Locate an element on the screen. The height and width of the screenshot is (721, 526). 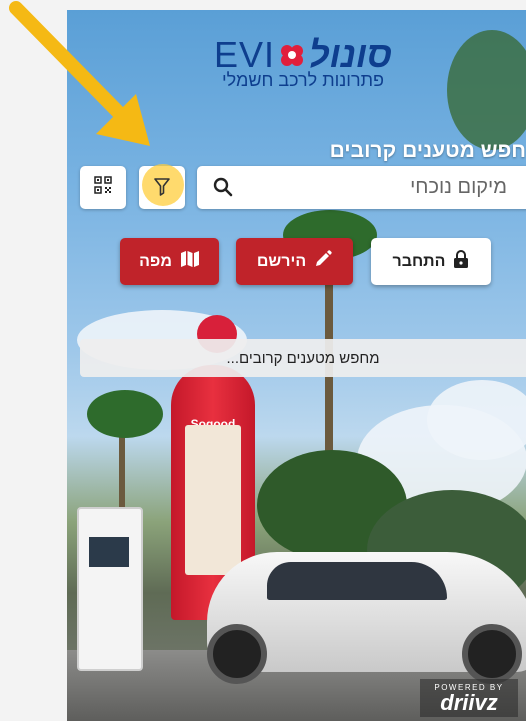
login-button: התחבר is located at coordinates (431, 261).